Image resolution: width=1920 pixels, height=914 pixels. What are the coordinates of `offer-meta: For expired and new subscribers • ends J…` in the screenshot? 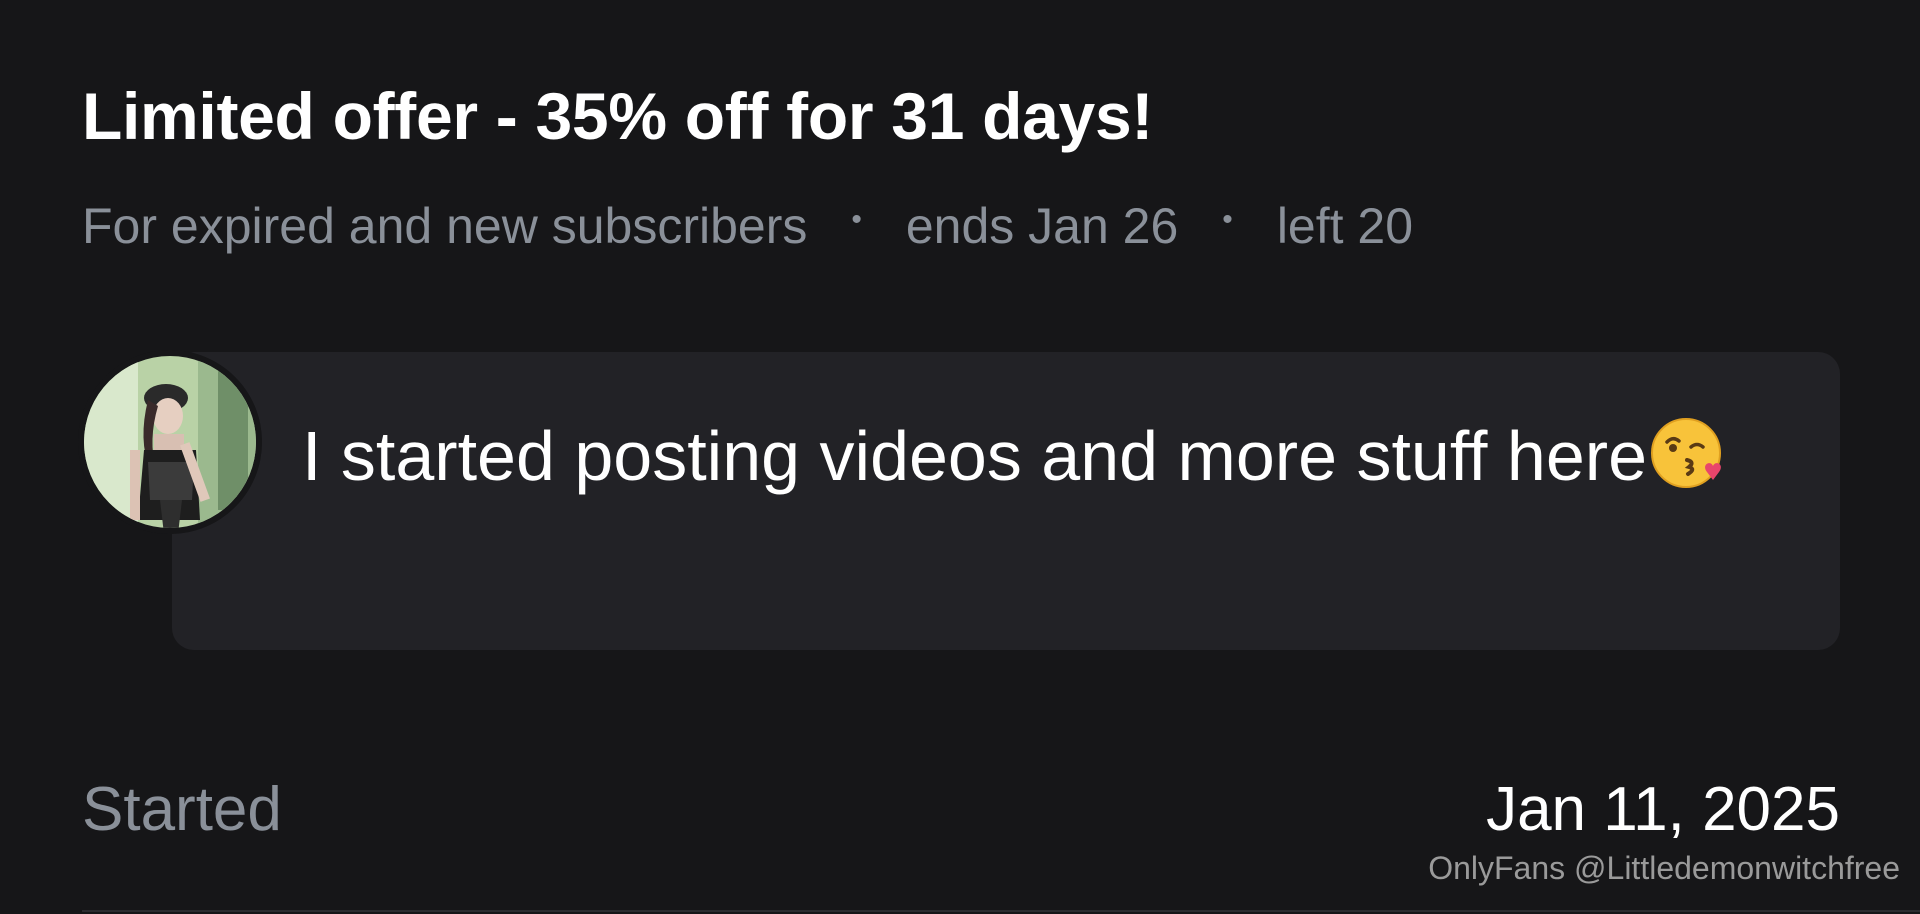 It's located at (747, 226).